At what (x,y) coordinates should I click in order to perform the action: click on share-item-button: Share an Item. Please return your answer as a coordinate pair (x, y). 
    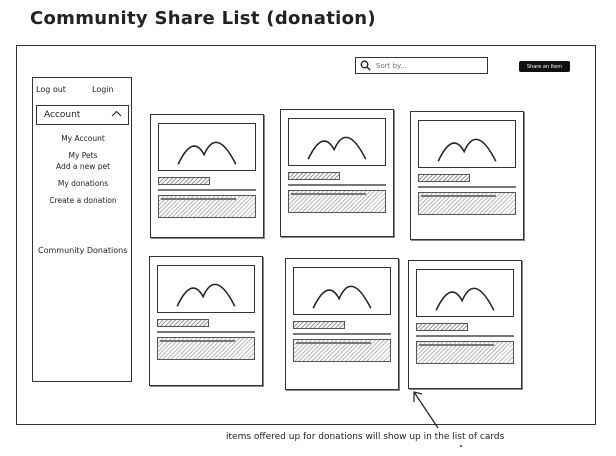
    Looking at the image, I should click on (544, 66).